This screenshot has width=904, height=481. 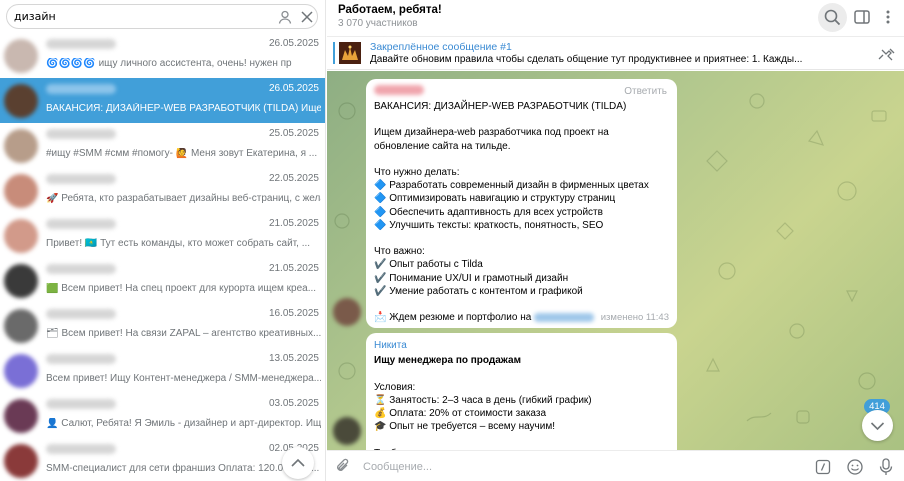 What do you see at coordinates (293, 358) in the screenshot?
I see `chat-date: 13.05.2025` at bounding box center [293, 358].